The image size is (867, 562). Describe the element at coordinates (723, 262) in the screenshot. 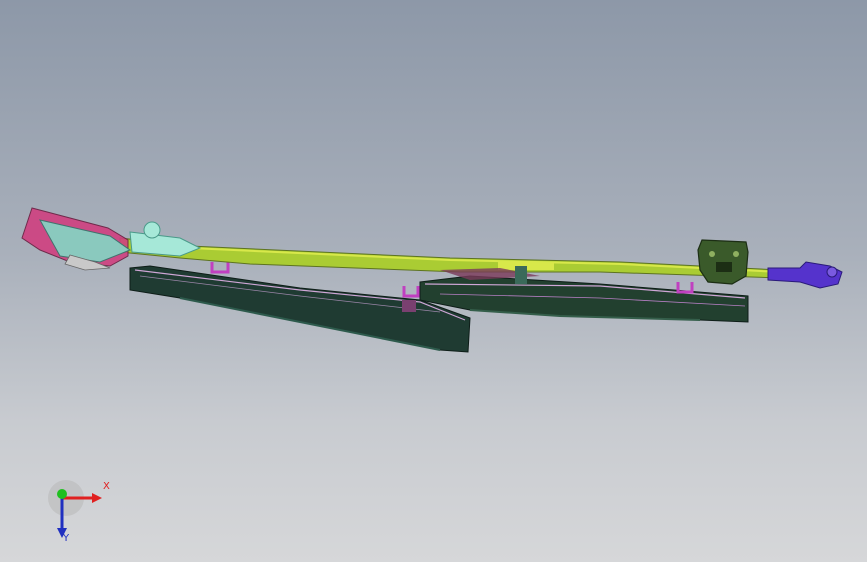

I see `pivot-cap` at that location.